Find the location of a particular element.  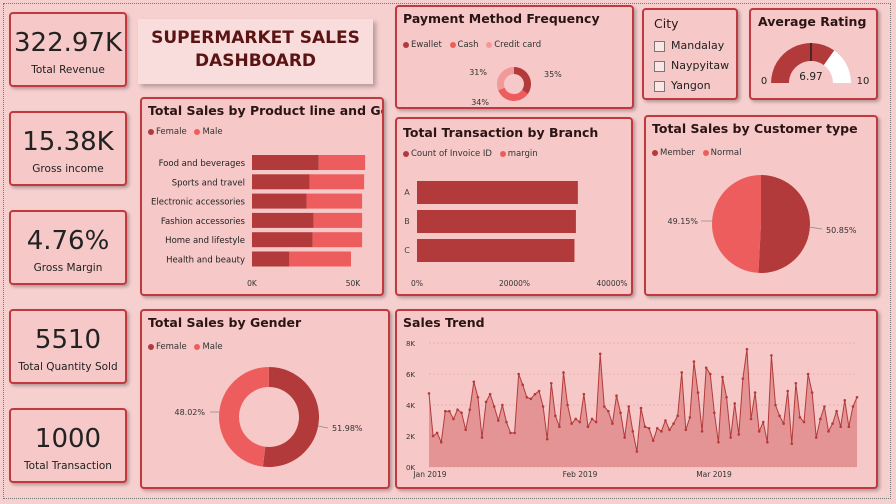

kpi-label: Gross income is located at coordinates (68, 169).